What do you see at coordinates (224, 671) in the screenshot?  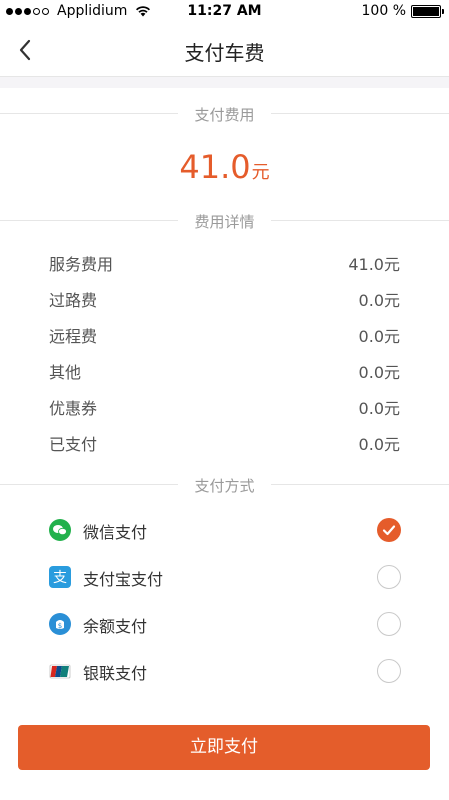 I see `payment-option-unionpay: 银联支付` at bounding box center [224, 671].